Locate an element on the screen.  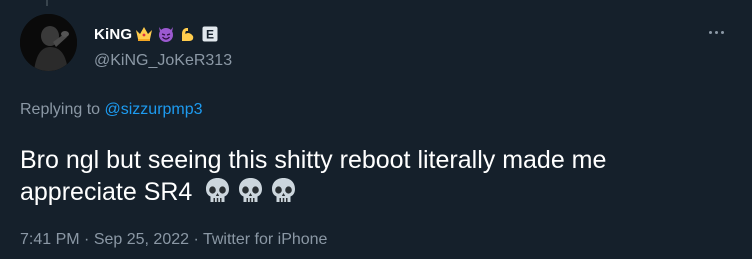
crown-icon is located at coordinates (144, 34).